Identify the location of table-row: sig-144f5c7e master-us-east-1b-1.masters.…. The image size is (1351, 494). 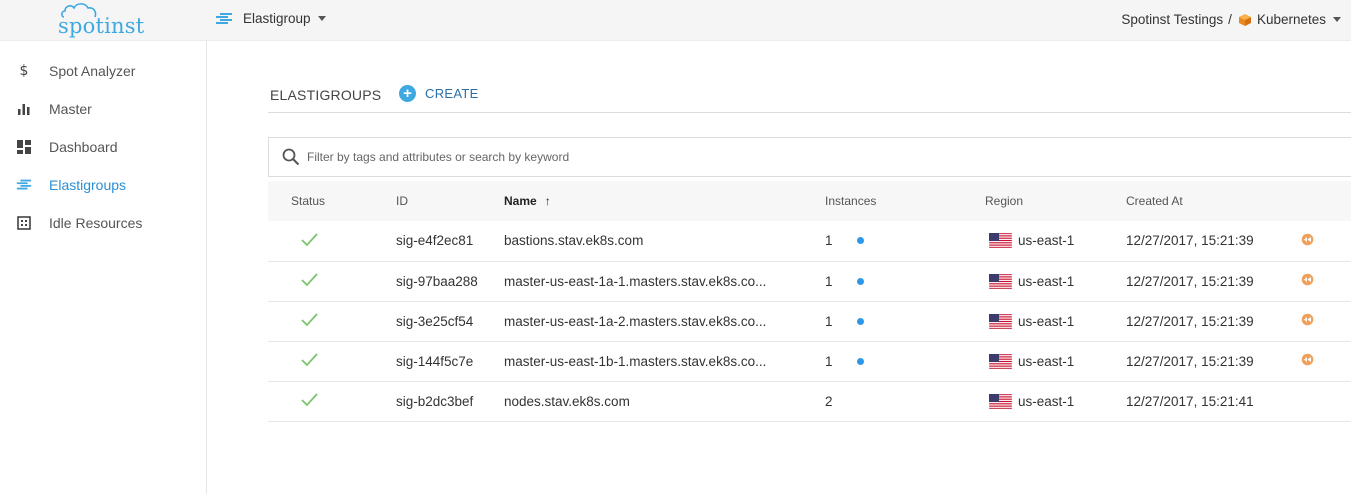
(809, 361).